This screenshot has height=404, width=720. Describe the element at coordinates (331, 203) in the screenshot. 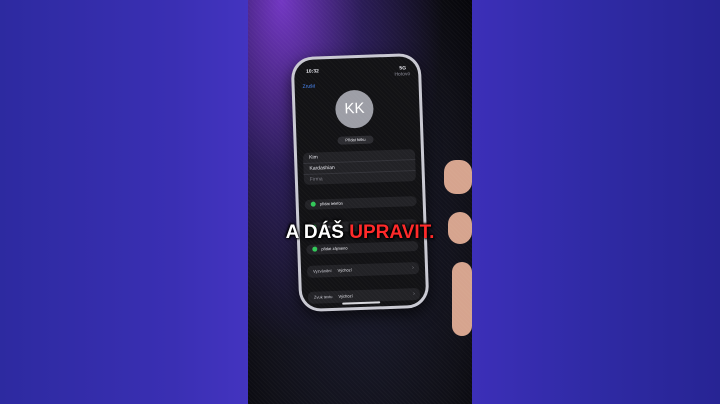

I see `add-phone-label: přidat telefon` at that location.